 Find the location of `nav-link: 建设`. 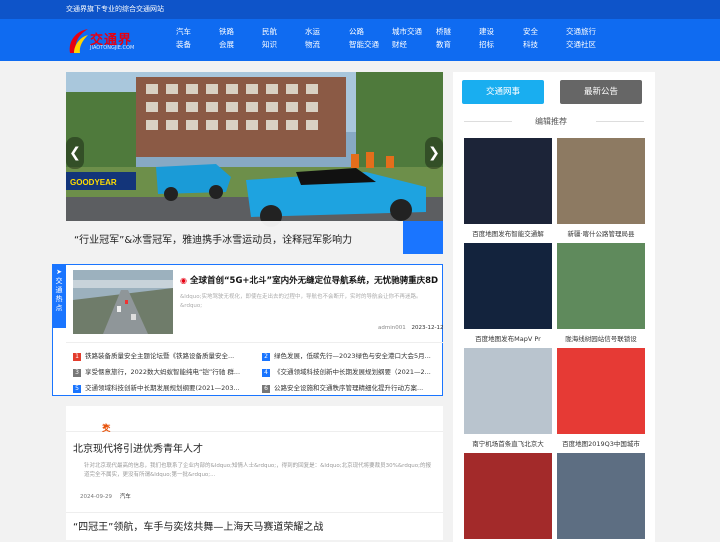

nav-link: 建设 is located at coordinates (497, 31).